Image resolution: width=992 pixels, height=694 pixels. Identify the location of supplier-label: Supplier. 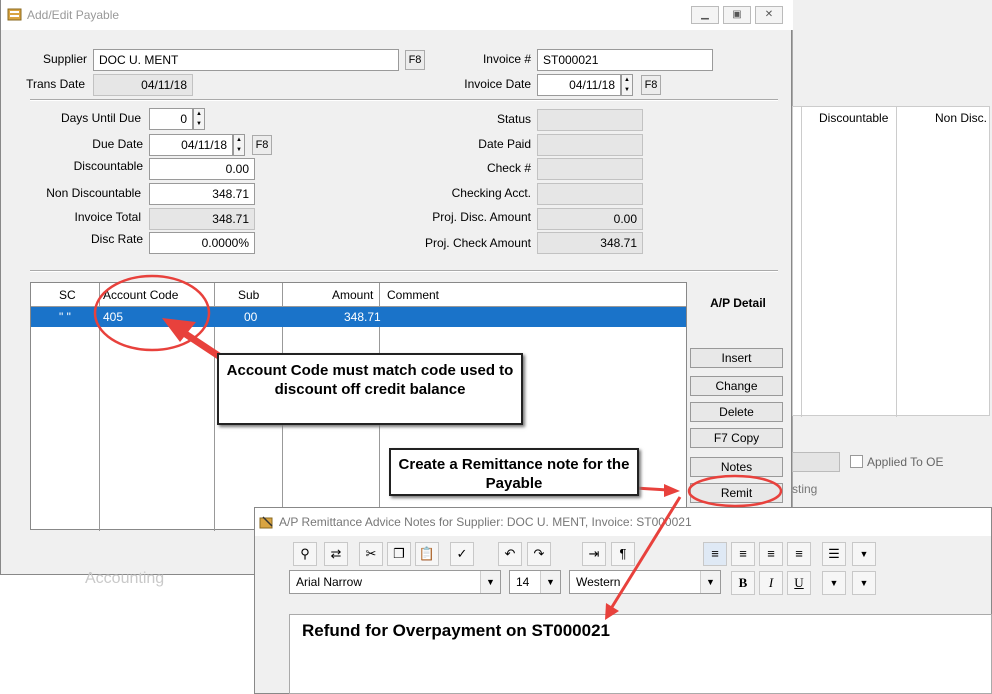
(64, 59).